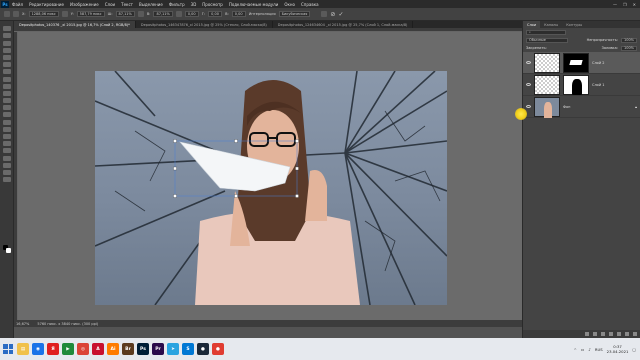 This screenshot has width=640, height=360. I want to click on eraser-tool-icon, so click(6, 108).